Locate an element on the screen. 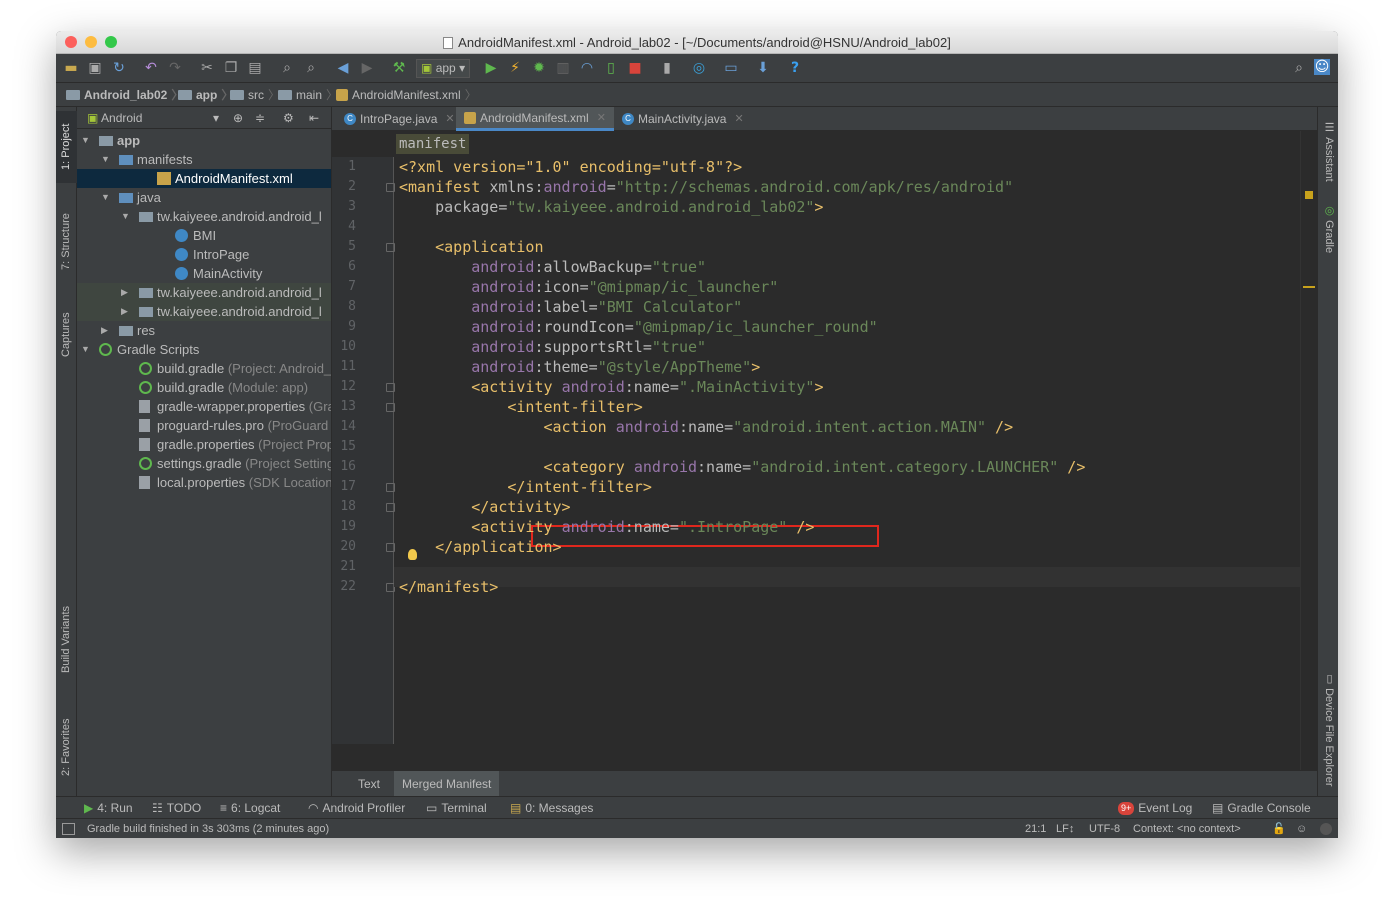 The width and height of the screenshot is (1394, 918). tree-item: BMI is located at coordinates (204, 235).